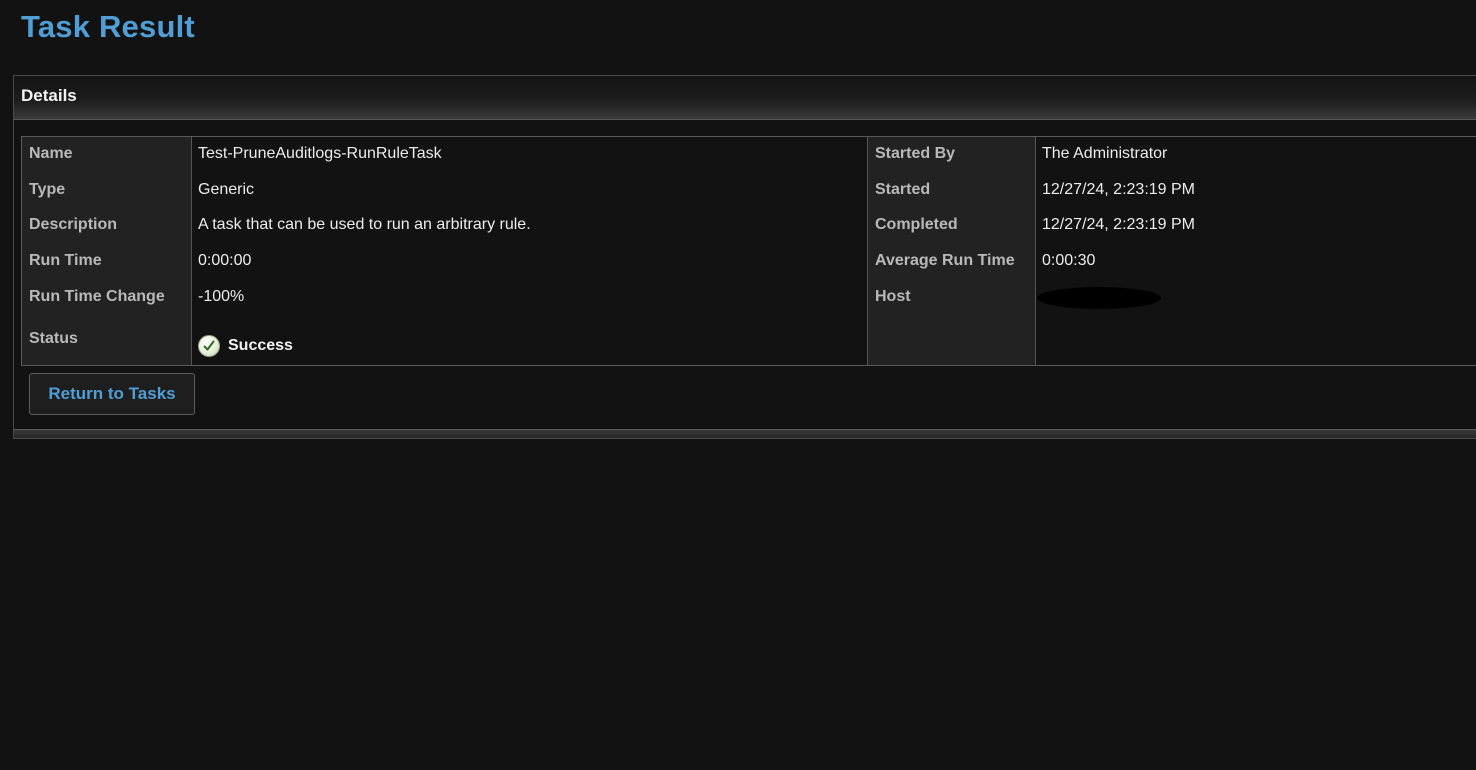  Describe the element at coordinates (112, 394) in the screenshot. I see `return-to-tasks-button: Return to Tasks` at that location.